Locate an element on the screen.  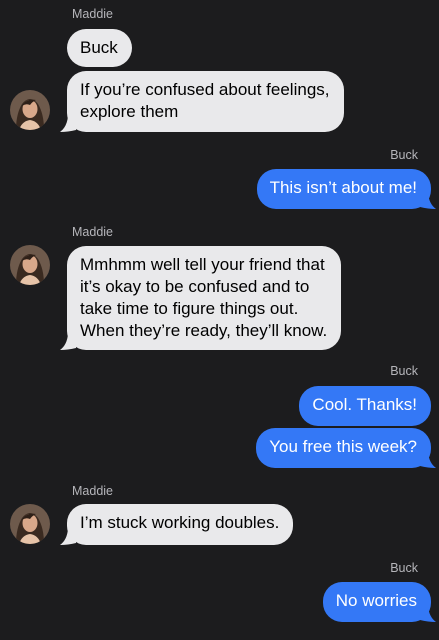
message-bubble-outgoing: No worries is located at coordinates (376, 602).